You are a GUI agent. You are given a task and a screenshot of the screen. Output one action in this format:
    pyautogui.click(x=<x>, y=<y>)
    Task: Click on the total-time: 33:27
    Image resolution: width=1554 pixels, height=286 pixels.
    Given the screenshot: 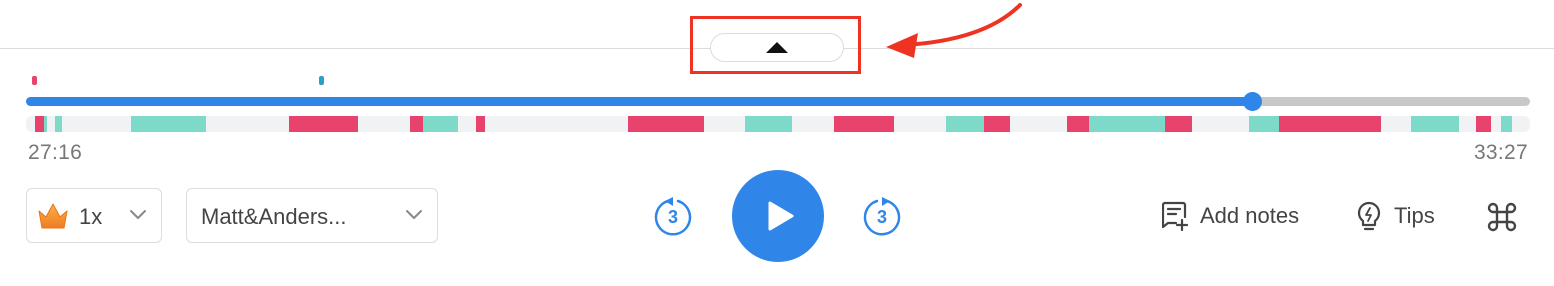 What is the action you would take?
    pyautogui.click(x=1500, y=152)
    